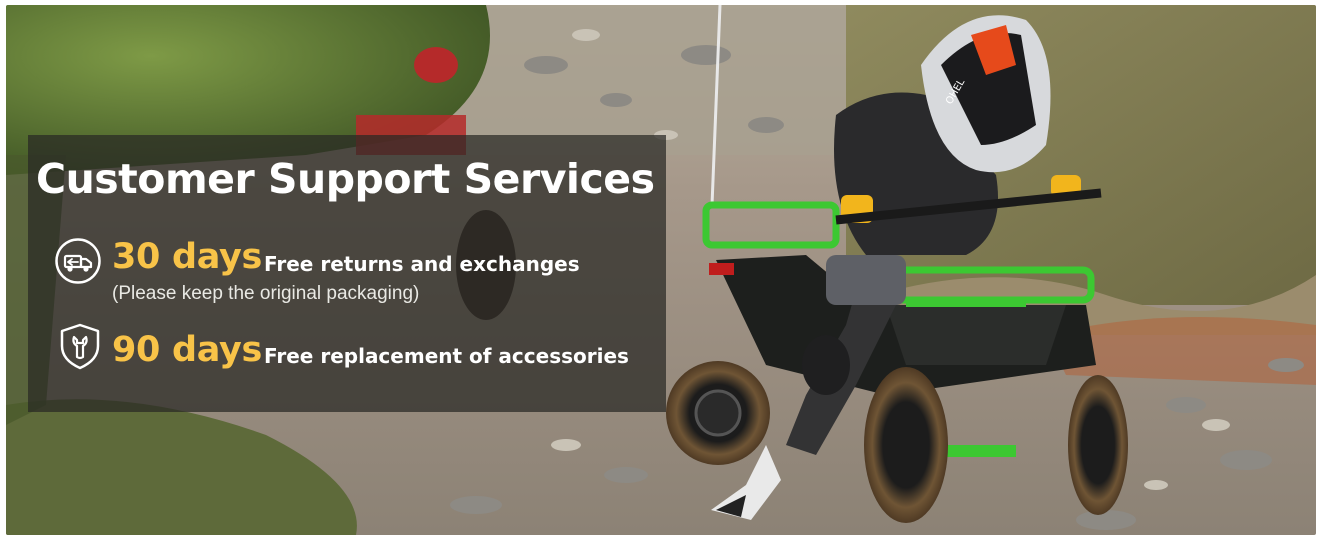 Image resolution: width=1321 pixels, height=540 pixels. Describe the element at coordinates (187, 257) in the screenshot. I see `offer-days-returns: 30 days` at that location.